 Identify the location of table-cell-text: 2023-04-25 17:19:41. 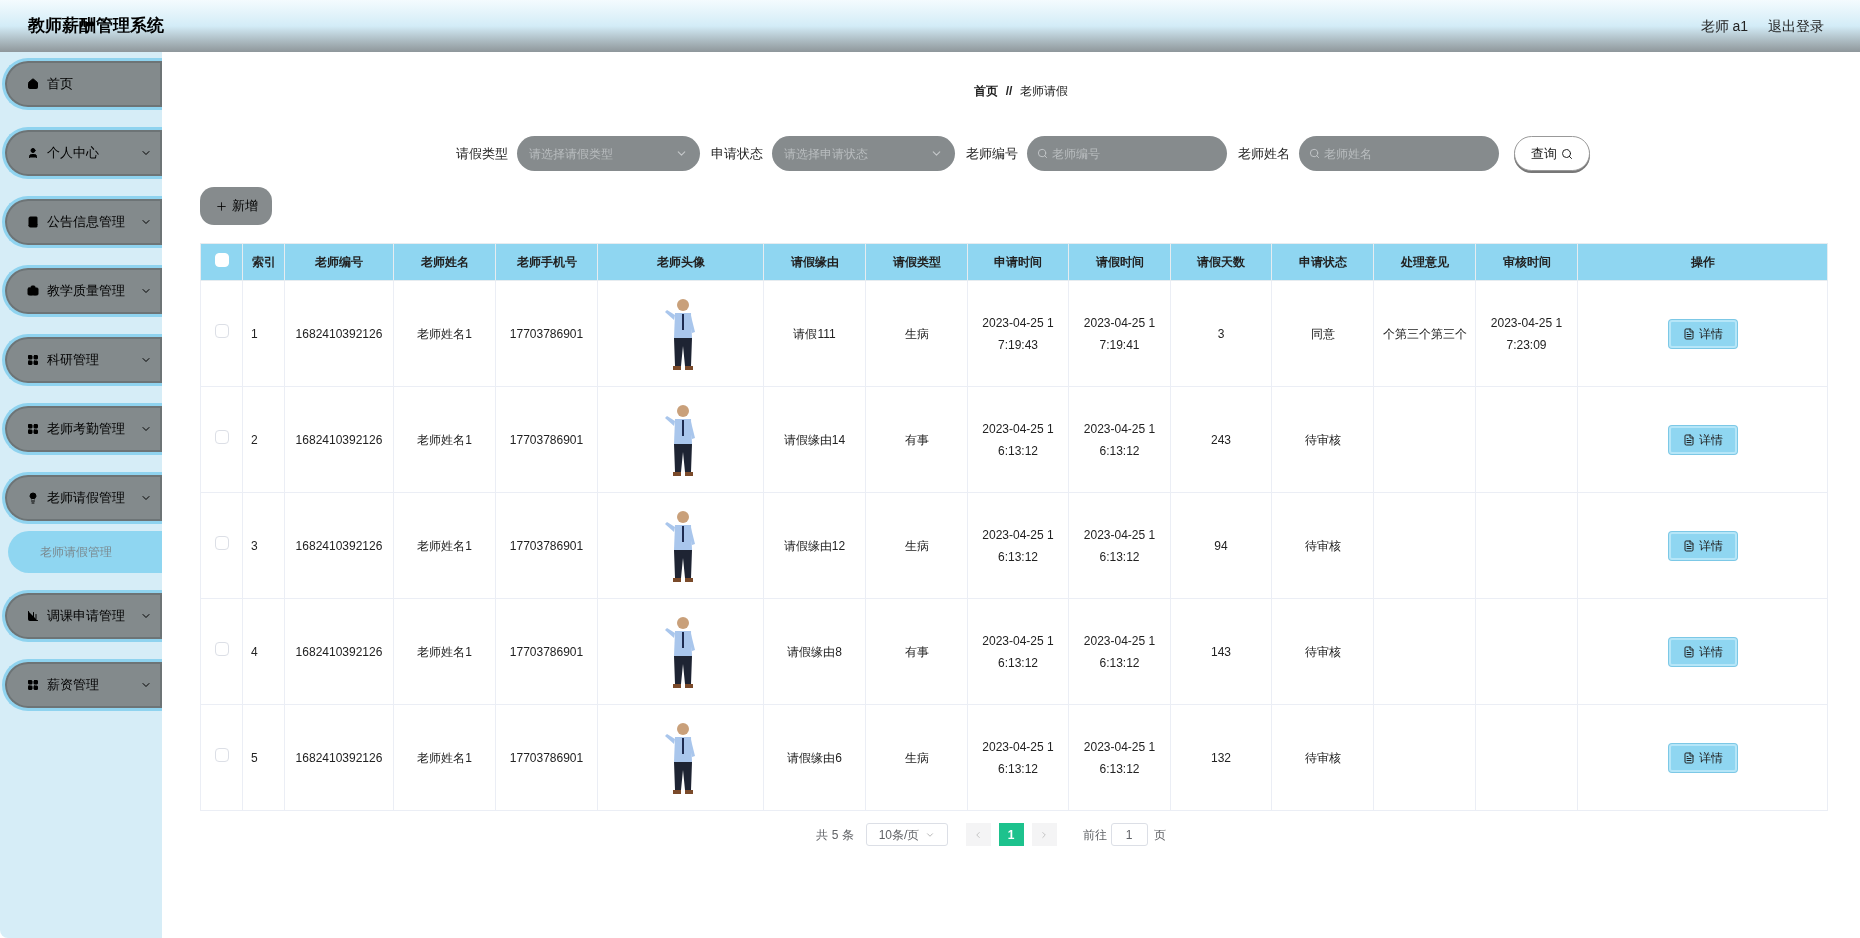
(1119, 334).